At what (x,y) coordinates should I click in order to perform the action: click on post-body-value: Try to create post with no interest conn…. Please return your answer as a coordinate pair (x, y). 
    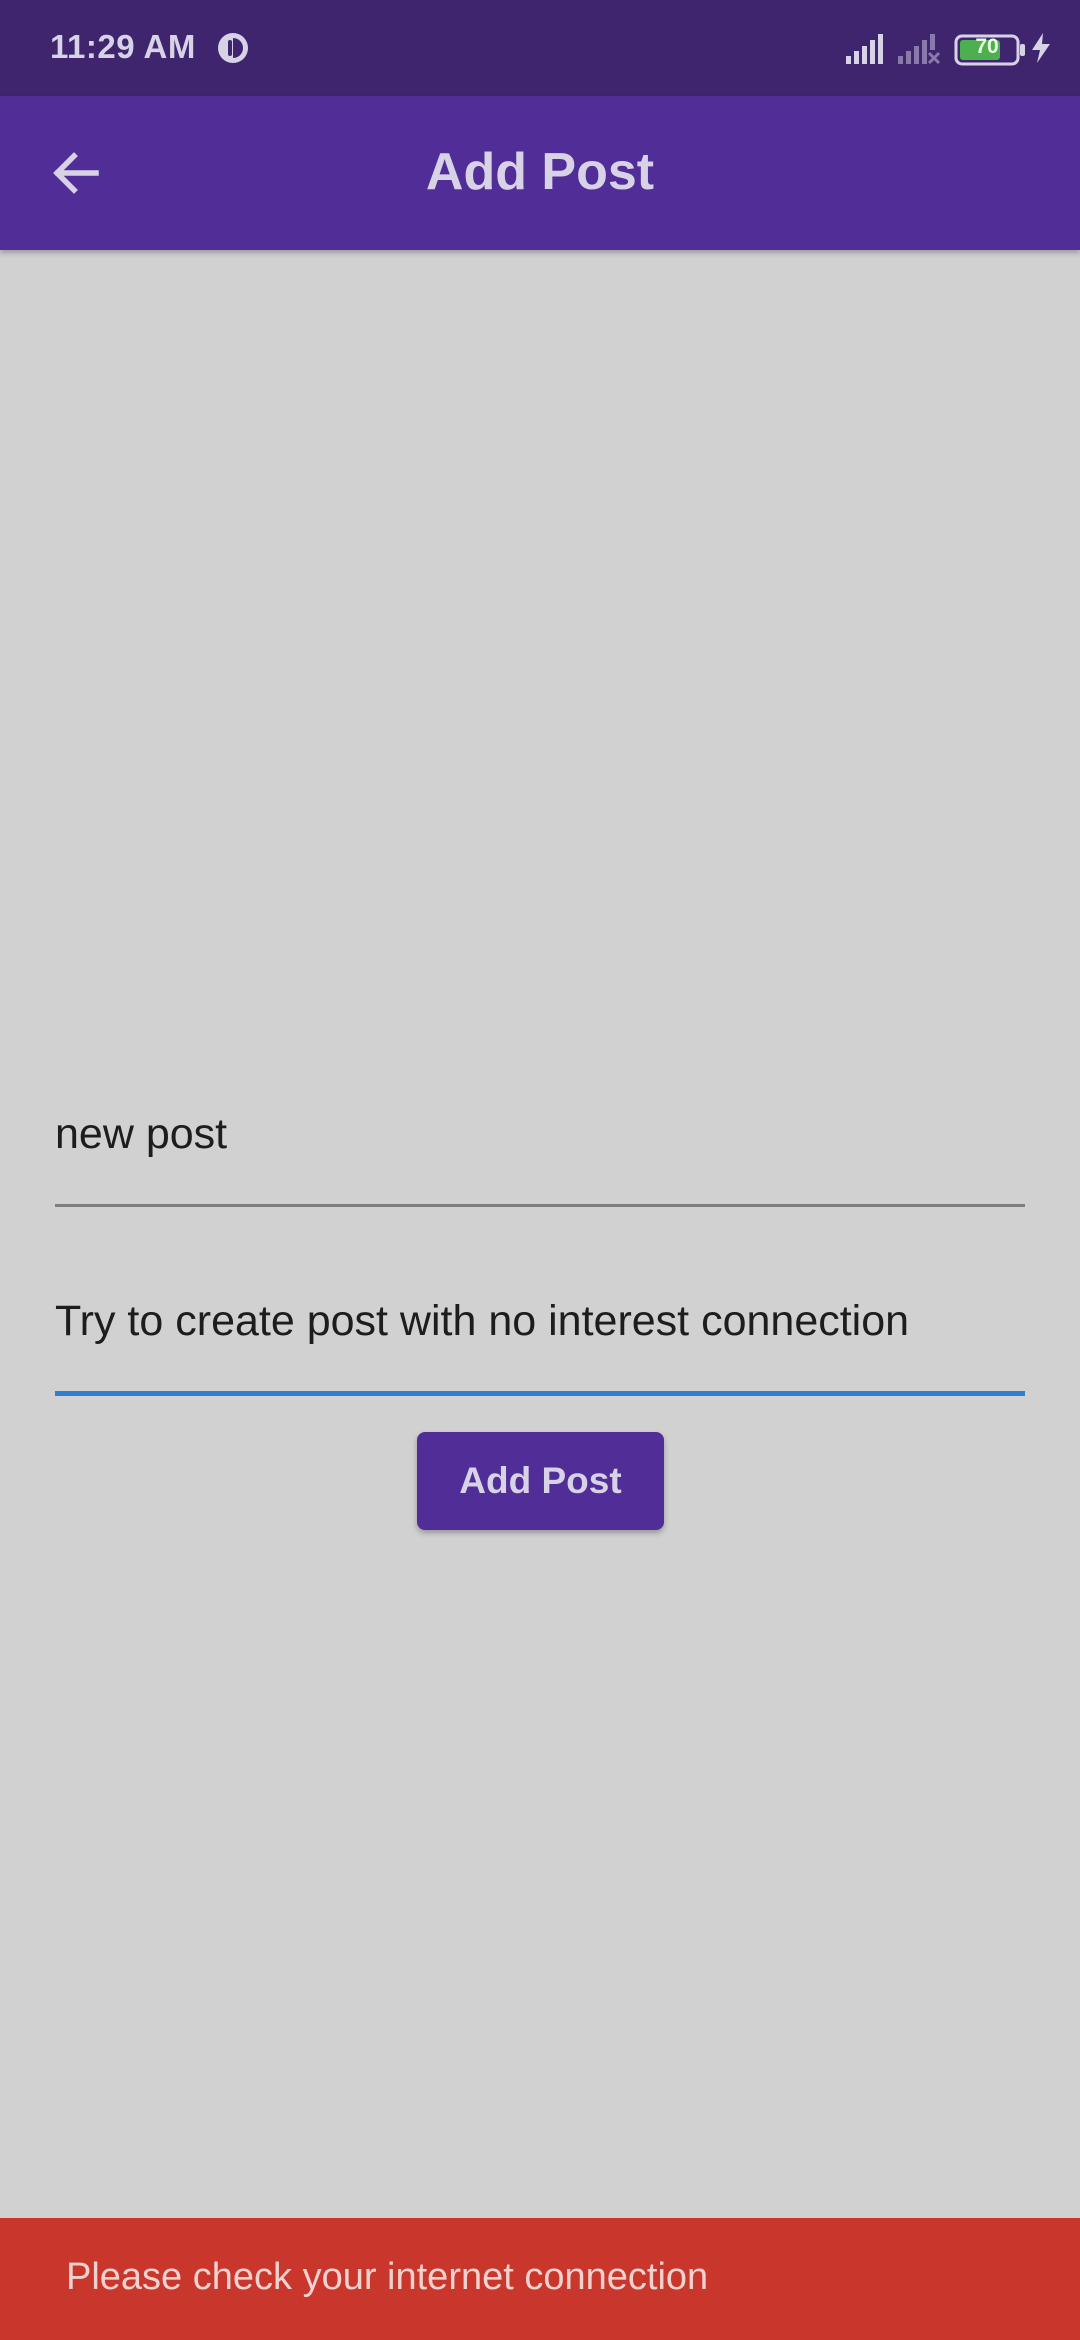
    Looking at the image, I should click on (482, 1321).